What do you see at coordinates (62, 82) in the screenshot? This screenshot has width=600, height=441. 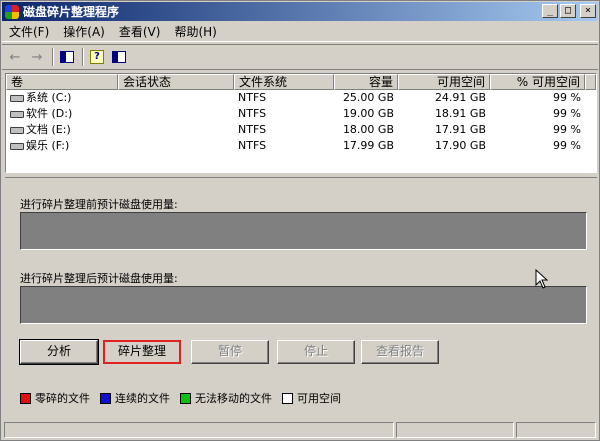 I see `col-volume: 卷` at bounding box center [62, 82].